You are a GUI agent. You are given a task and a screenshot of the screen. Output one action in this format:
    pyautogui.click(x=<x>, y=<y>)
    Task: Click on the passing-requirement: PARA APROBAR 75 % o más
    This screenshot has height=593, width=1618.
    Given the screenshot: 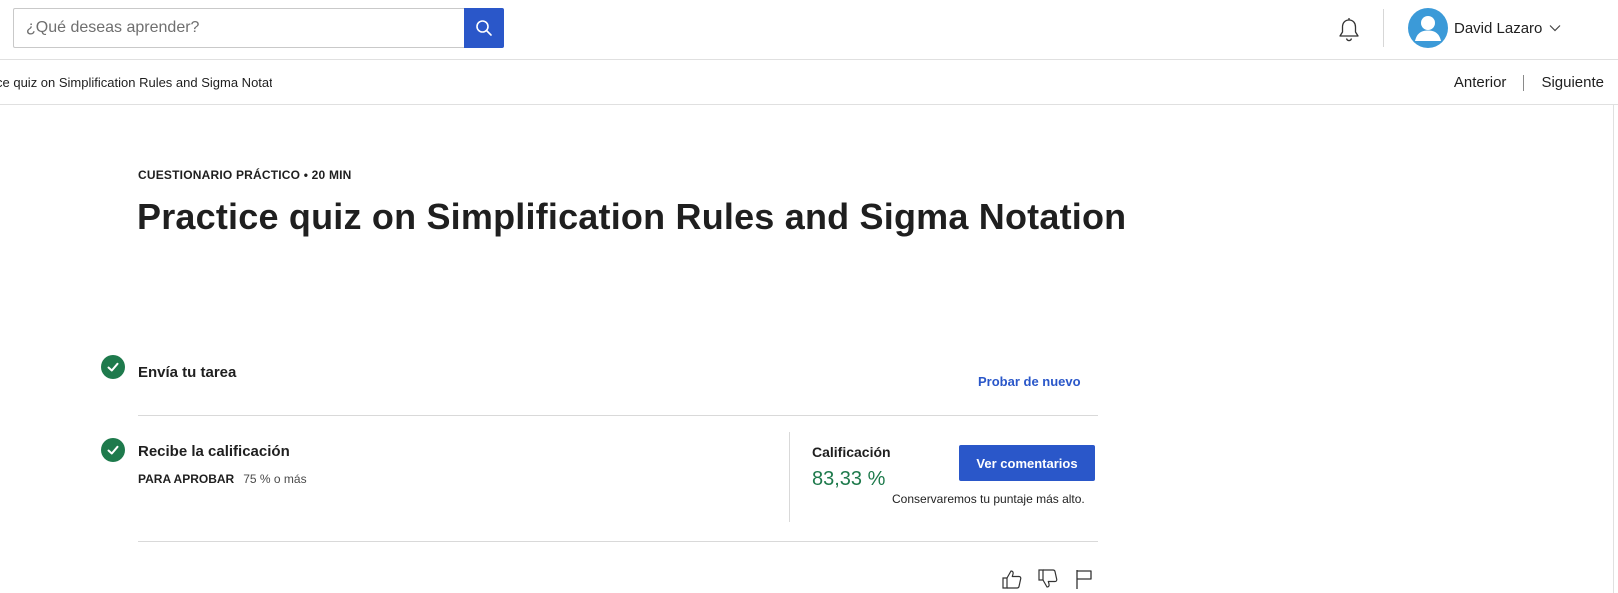 What is the action you would take?
    pyautogui.click(x=222, y=479)
    